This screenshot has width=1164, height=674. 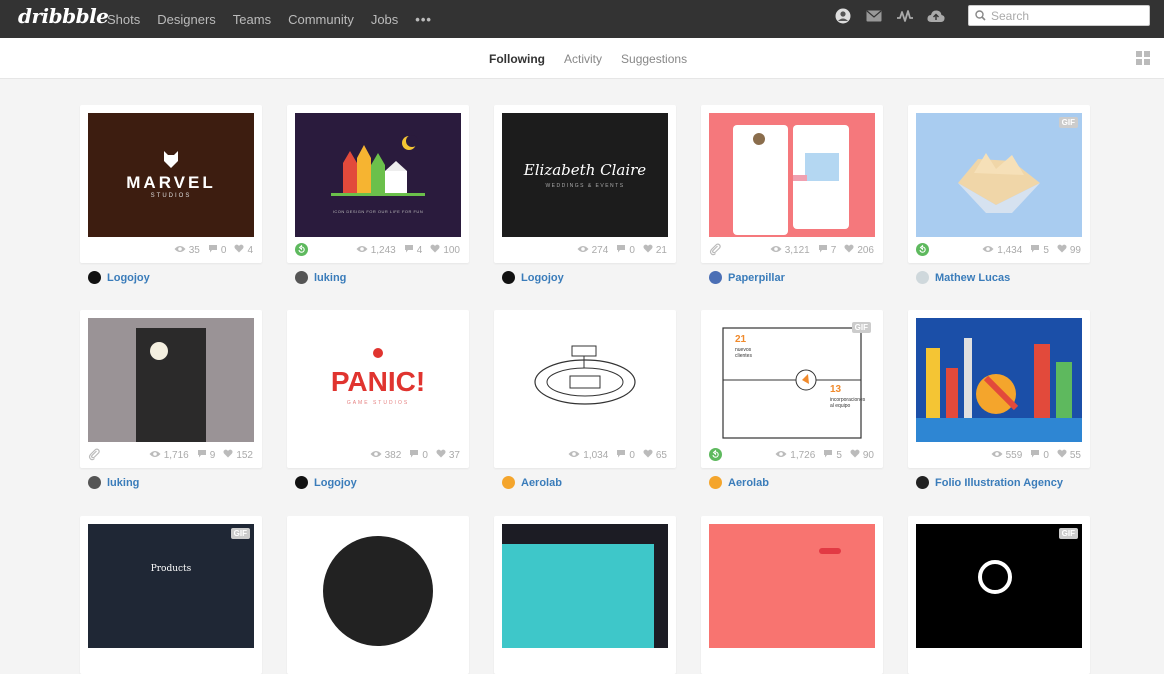 What do you see at coordinates (206, 455) in the screenshot?
I see `comments-stat: 9` at bounding box center [206, 455].